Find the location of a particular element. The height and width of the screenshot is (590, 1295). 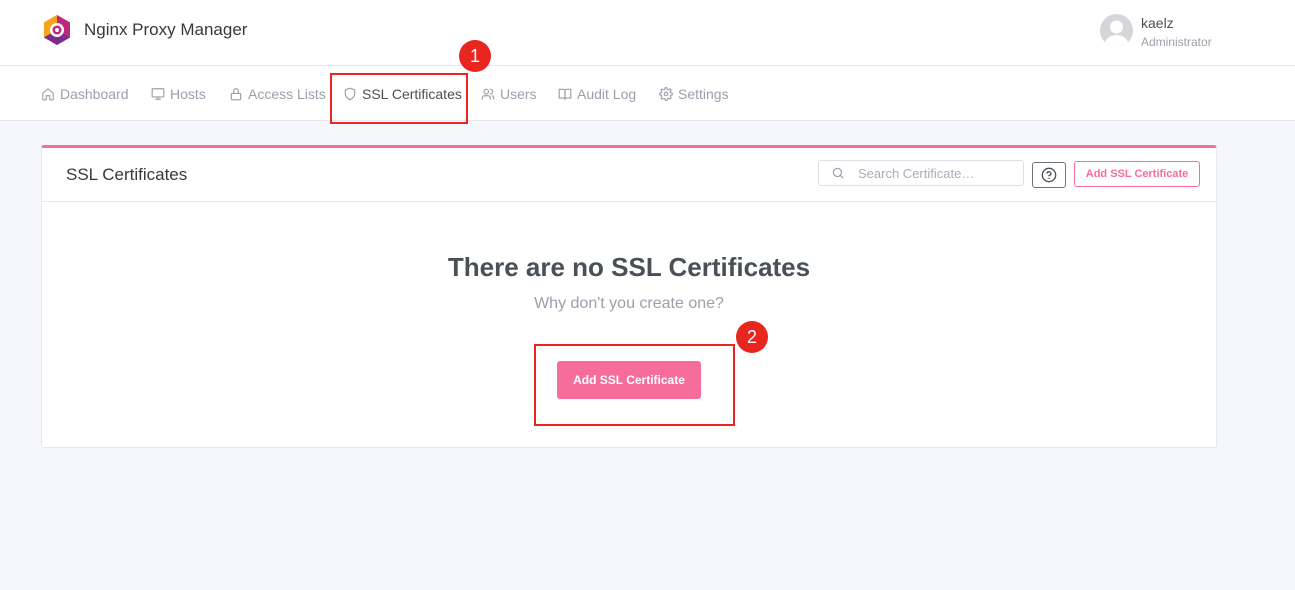

nav-item-label: Access Lists is located at coordinates (287, 93).